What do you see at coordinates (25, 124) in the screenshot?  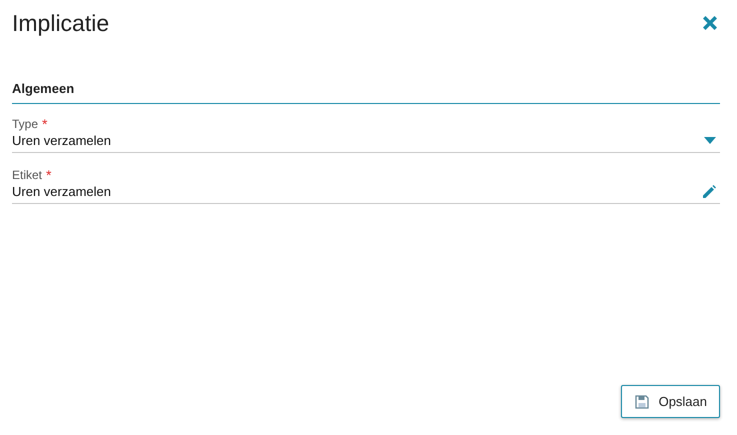 I see `field-label: Type` at bounding box center [25, 124].